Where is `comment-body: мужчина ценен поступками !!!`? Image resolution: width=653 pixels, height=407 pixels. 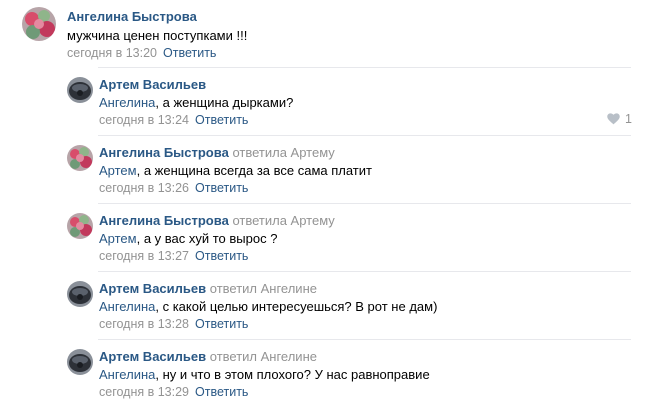 comment-body: мужчина ценен поступками !!! is located at coordinates (157, 35).